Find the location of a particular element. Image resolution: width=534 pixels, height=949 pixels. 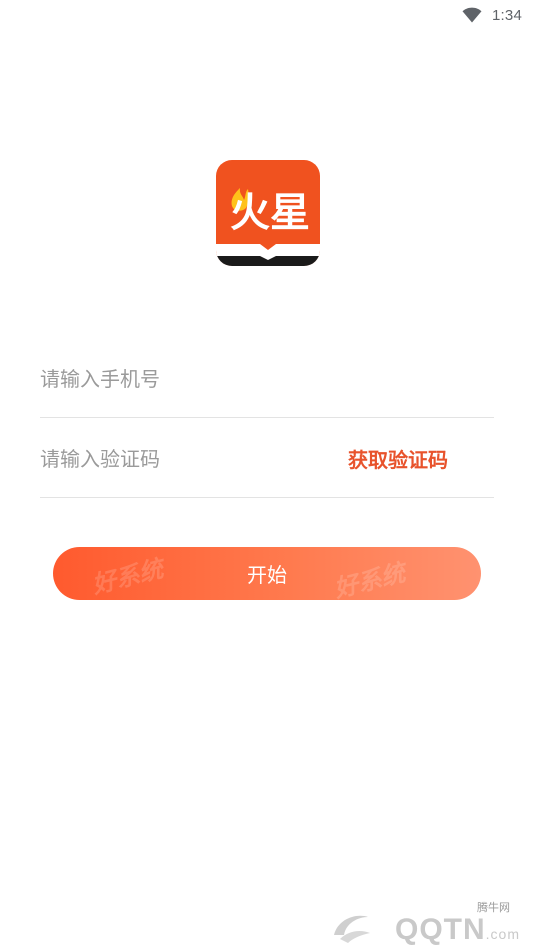

phone-field-row is located at coordinates (267, 379).